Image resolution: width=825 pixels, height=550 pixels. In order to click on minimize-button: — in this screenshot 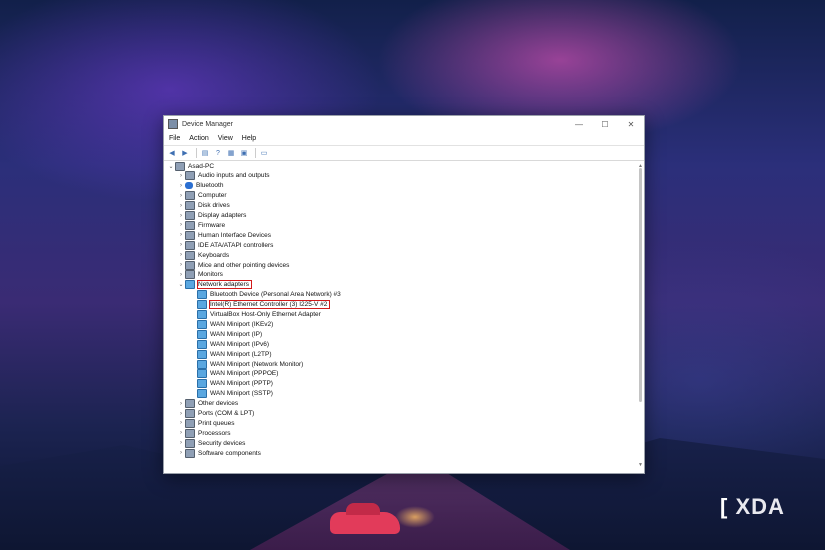, I will do `click(579, 124)`.